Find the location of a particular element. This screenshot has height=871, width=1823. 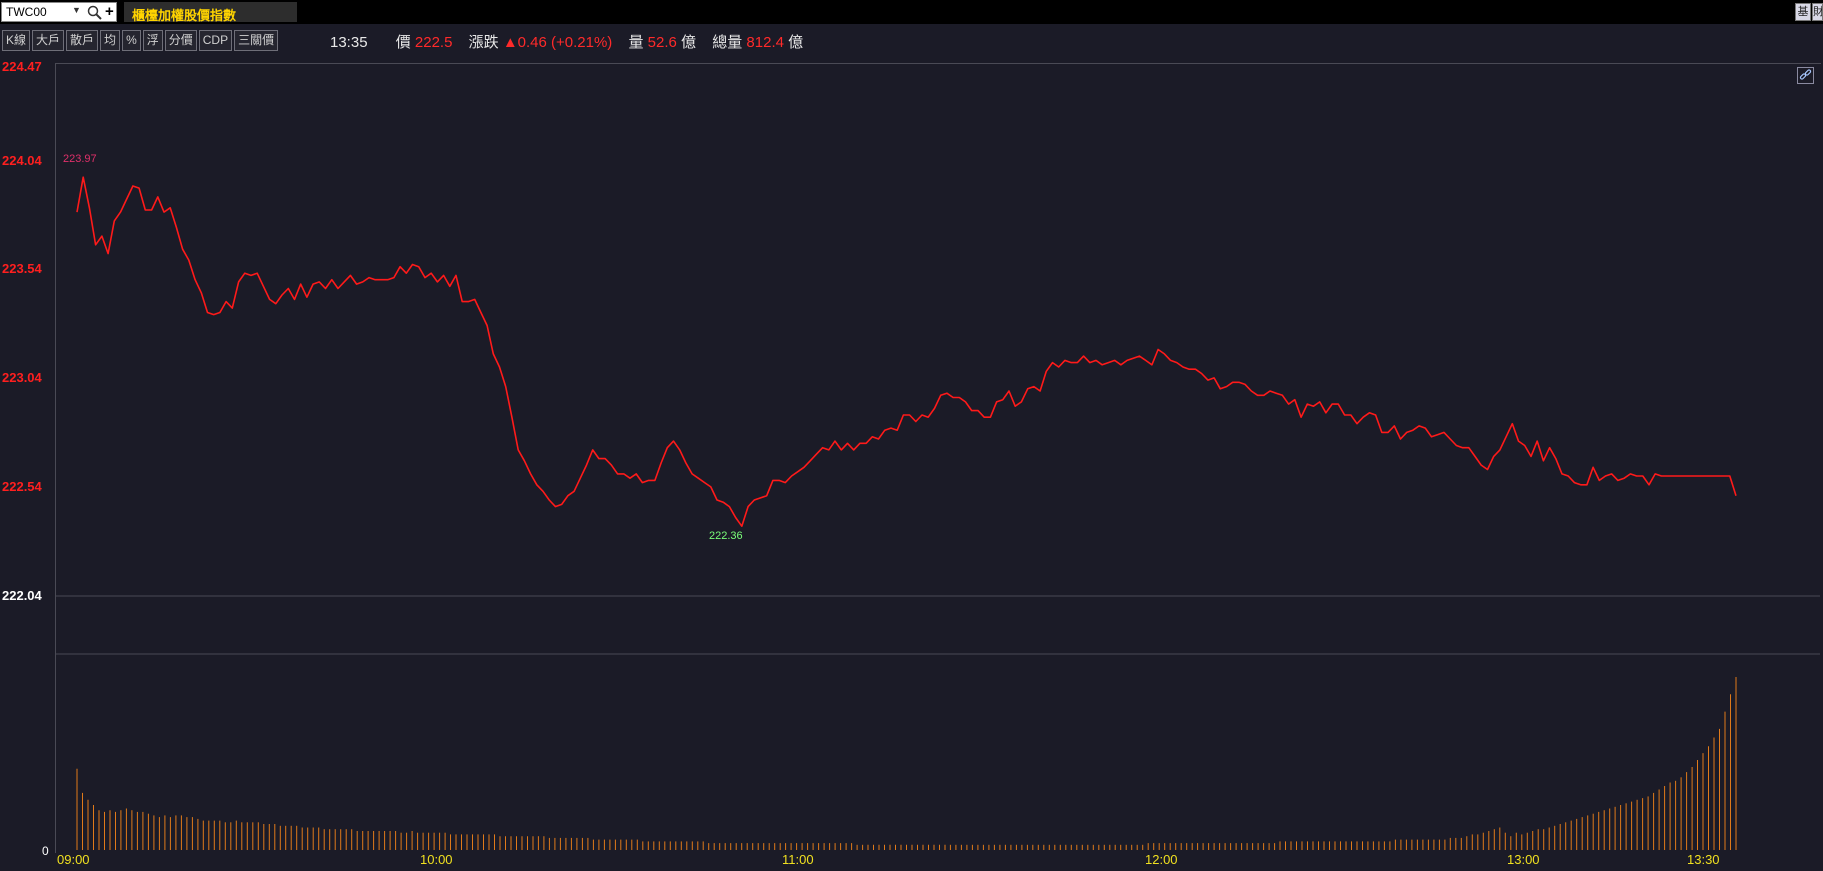

x-tick-label: 09:00 is located at coordinates (73, 859).